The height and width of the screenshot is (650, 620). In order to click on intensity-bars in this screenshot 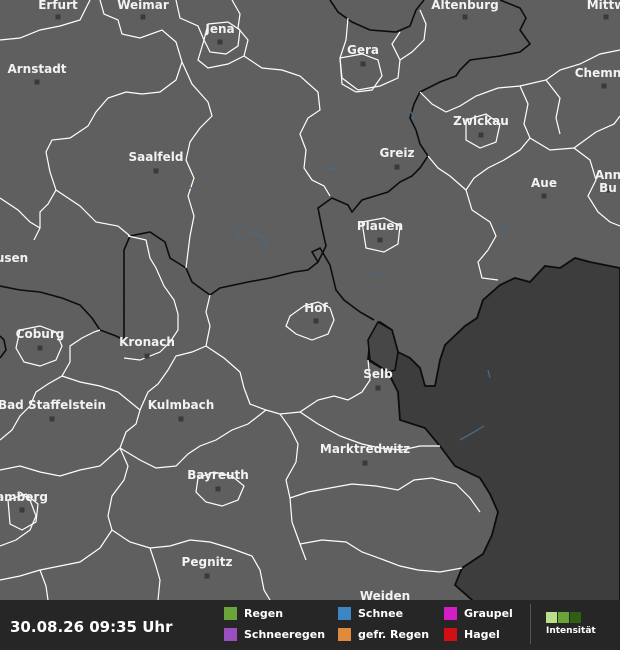, I will do `click(571, 617)`.